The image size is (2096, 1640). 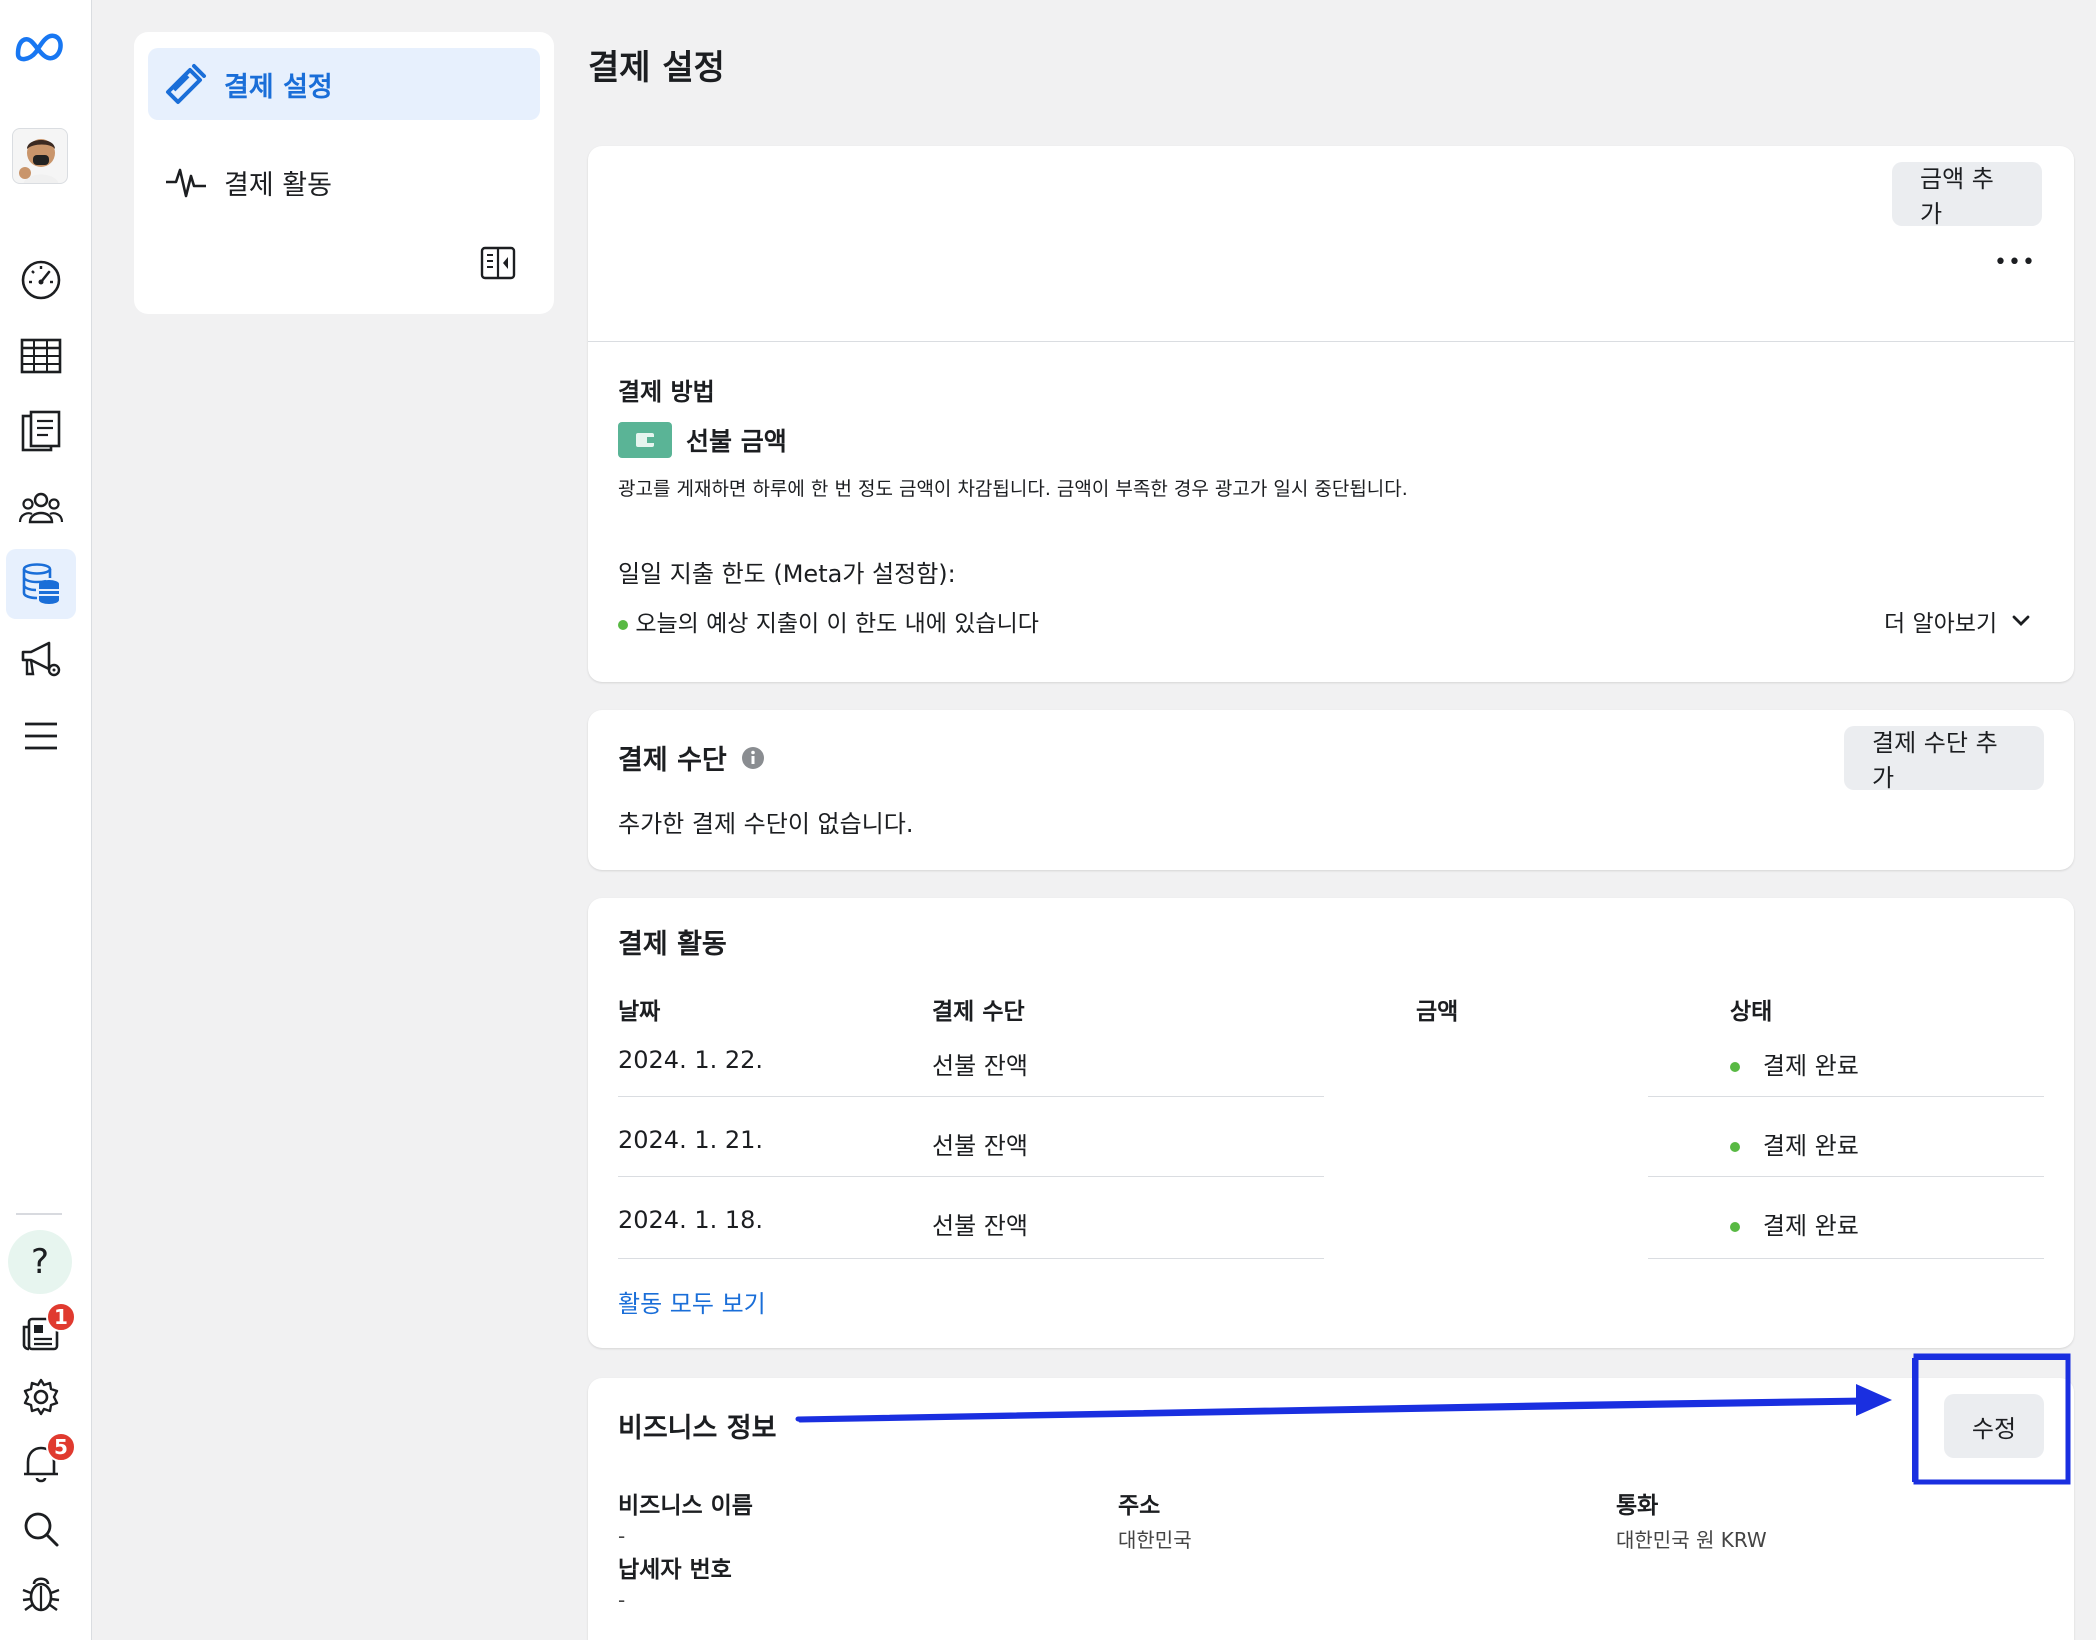 What do you see at coordinates (1991, 1419) in the screenshot?
I see `annotation-highlight-box` at bounding box center [1991, 1419].